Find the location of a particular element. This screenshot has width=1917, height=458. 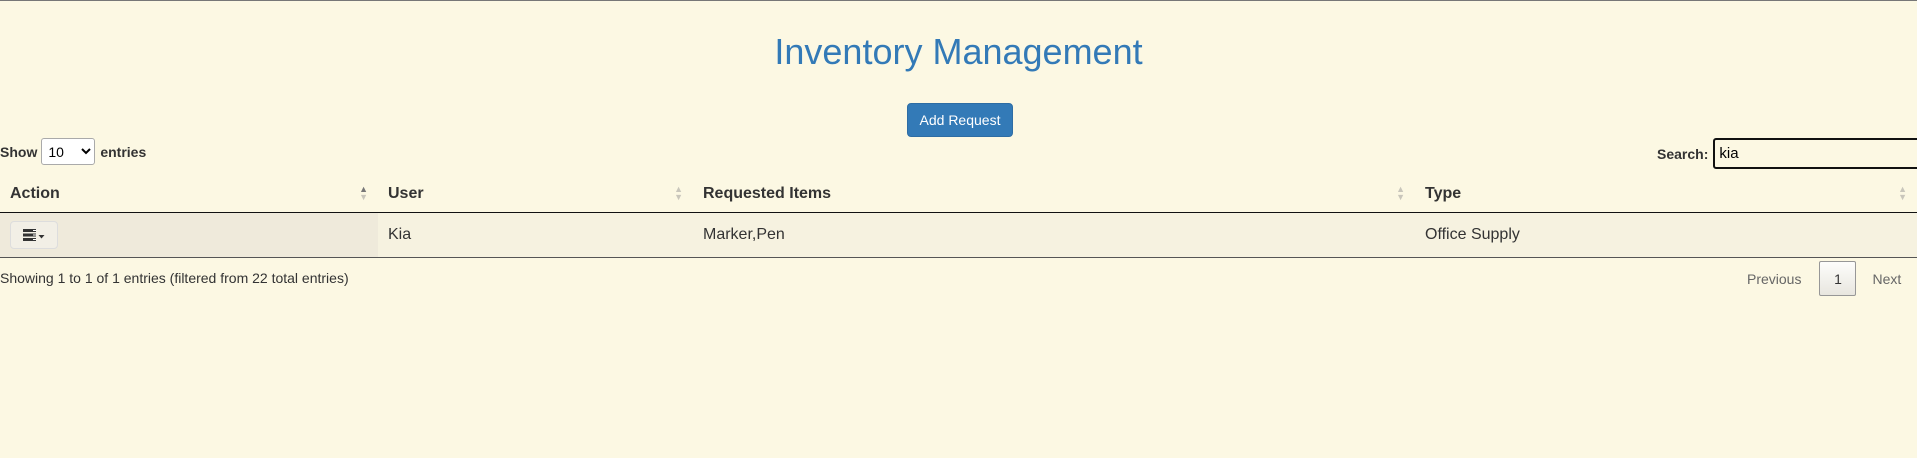

search-label: Search: is located at coordinates (1683, 153).